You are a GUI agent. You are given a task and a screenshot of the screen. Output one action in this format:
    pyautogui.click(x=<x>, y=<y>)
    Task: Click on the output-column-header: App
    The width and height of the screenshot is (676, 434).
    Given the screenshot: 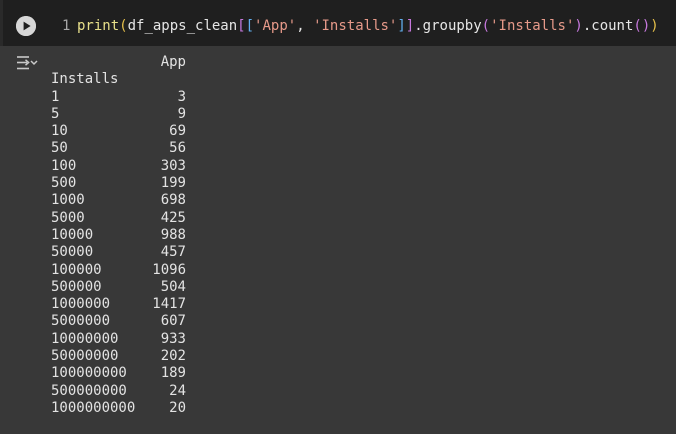 What is the action you would take?
    pyautogui.click(x=173, y=62)
    